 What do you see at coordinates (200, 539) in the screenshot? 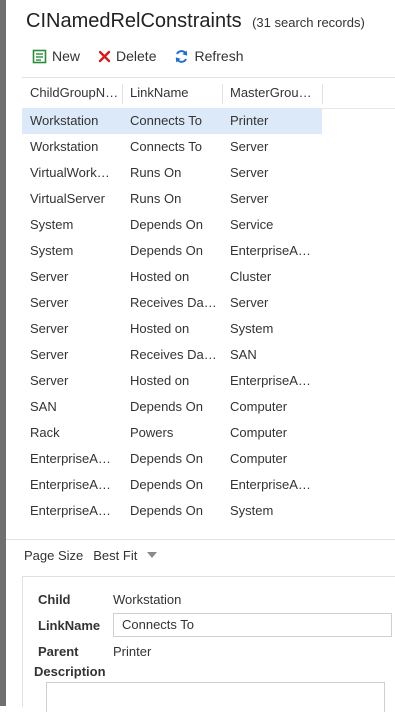
I see `section-divider` at bounding box center [200, 539].